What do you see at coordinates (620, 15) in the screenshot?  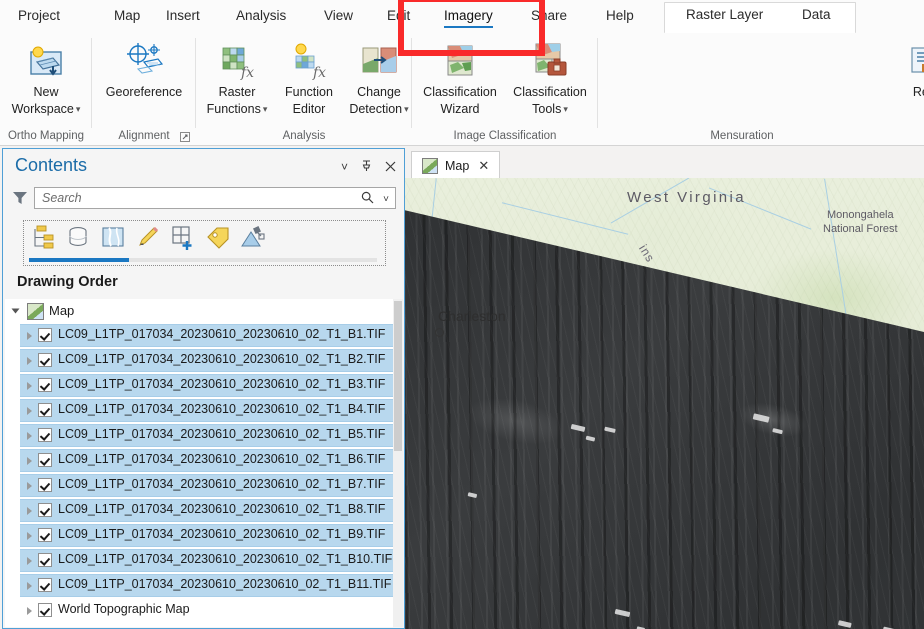 I see `tab-help: Help` at bounding box center [620, 15].